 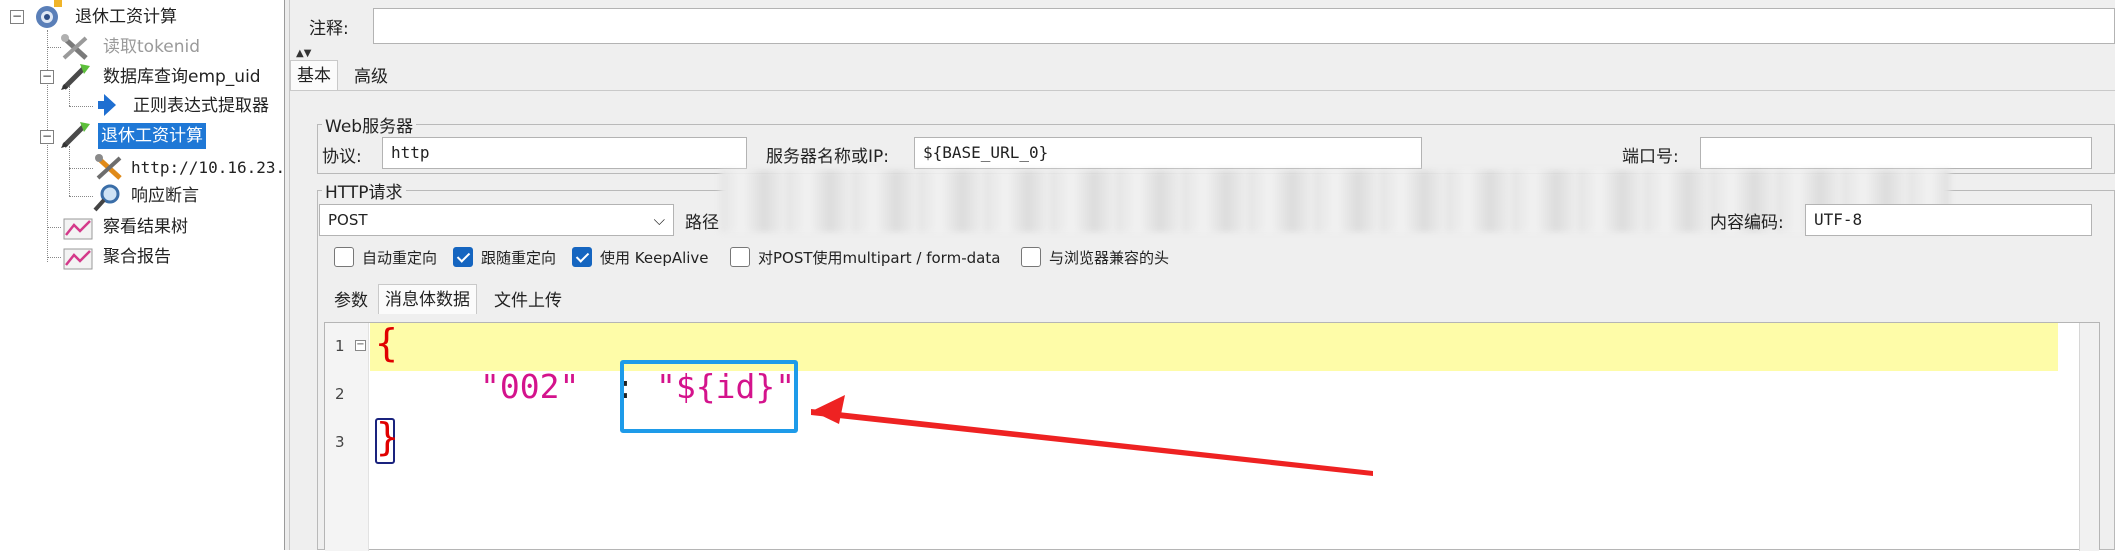 What do you see at coordinates (371, 77) in the screenshot?
I see `tab-advanced: 高级` at bounding box center [371, 77].